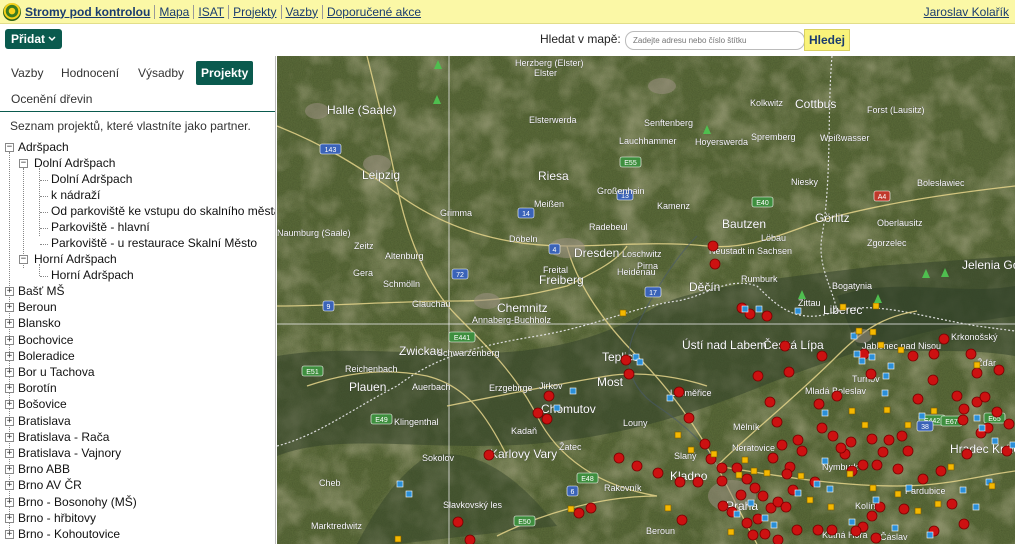  I want to click on tree-leaf: Dolní Adršpach, so click(91, 180).